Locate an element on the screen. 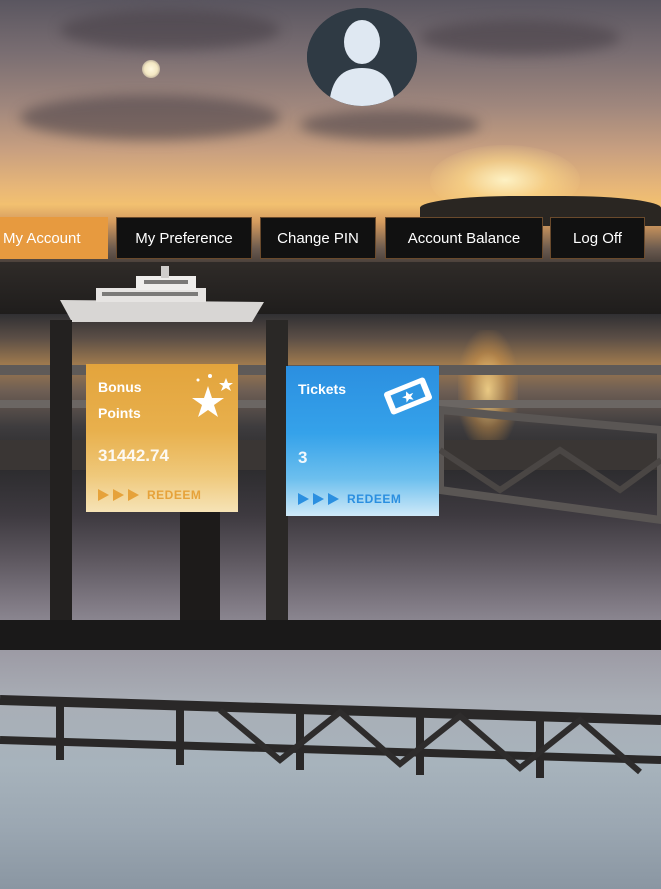  tab-account-balance: Account Balance is located at coordinates (464, 238).